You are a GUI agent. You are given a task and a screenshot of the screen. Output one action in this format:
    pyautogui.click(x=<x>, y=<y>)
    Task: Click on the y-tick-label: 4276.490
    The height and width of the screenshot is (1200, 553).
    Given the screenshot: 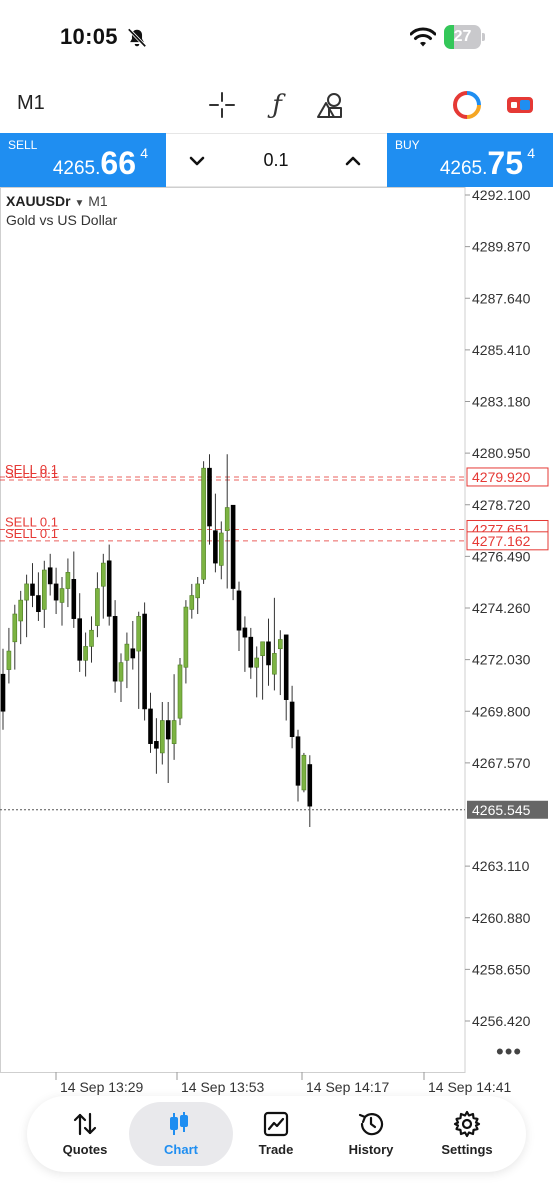 What is the action you would take?
    pyautogui.click(x=501, y=556)
    